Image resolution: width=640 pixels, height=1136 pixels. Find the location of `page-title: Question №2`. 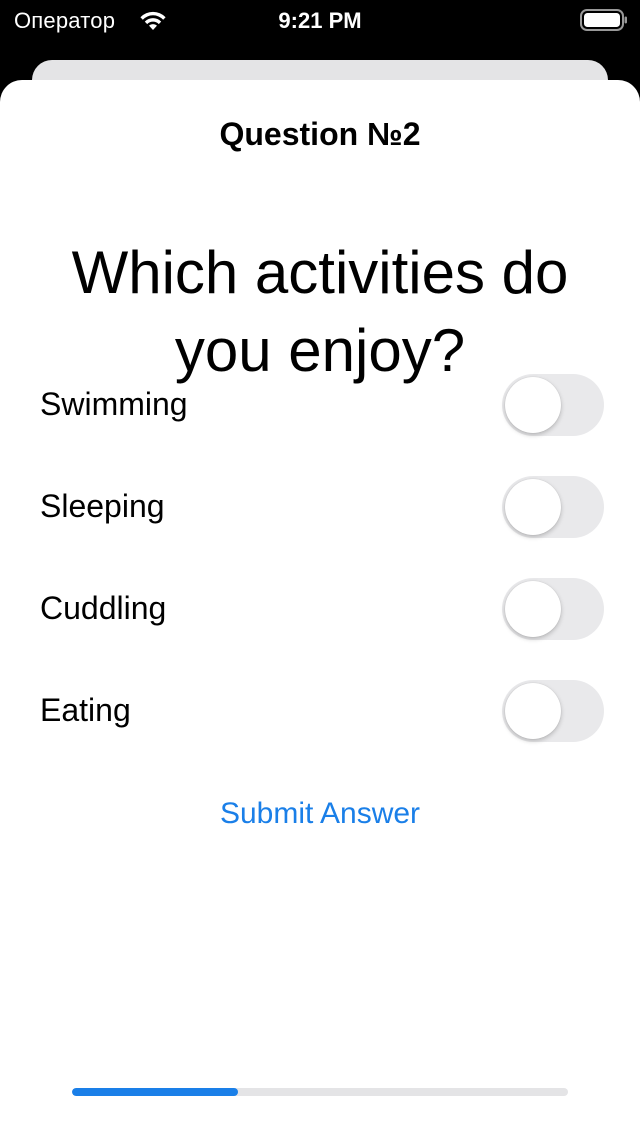

page-title: Question №2 is located at coordinates (320, 134).